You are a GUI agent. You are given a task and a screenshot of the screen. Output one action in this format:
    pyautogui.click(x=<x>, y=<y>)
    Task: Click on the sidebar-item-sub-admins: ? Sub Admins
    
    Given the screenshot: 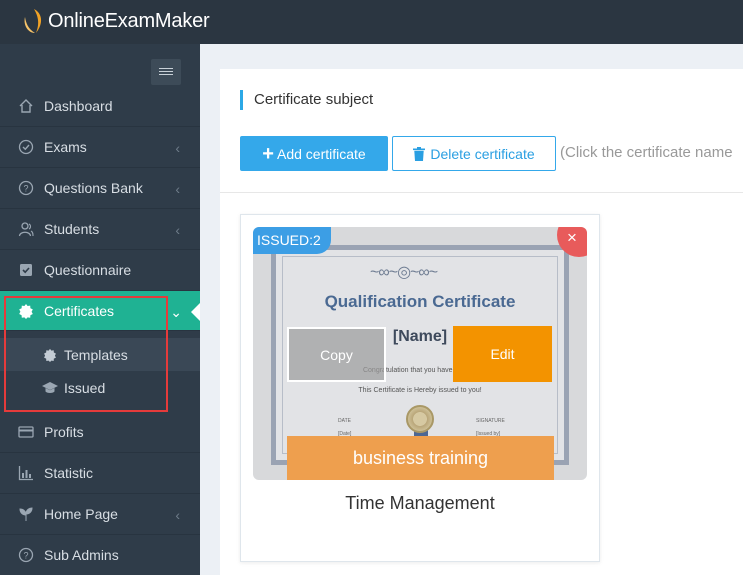 What is the action you would take?
    pyautogui.click(x=100, y=555)
    